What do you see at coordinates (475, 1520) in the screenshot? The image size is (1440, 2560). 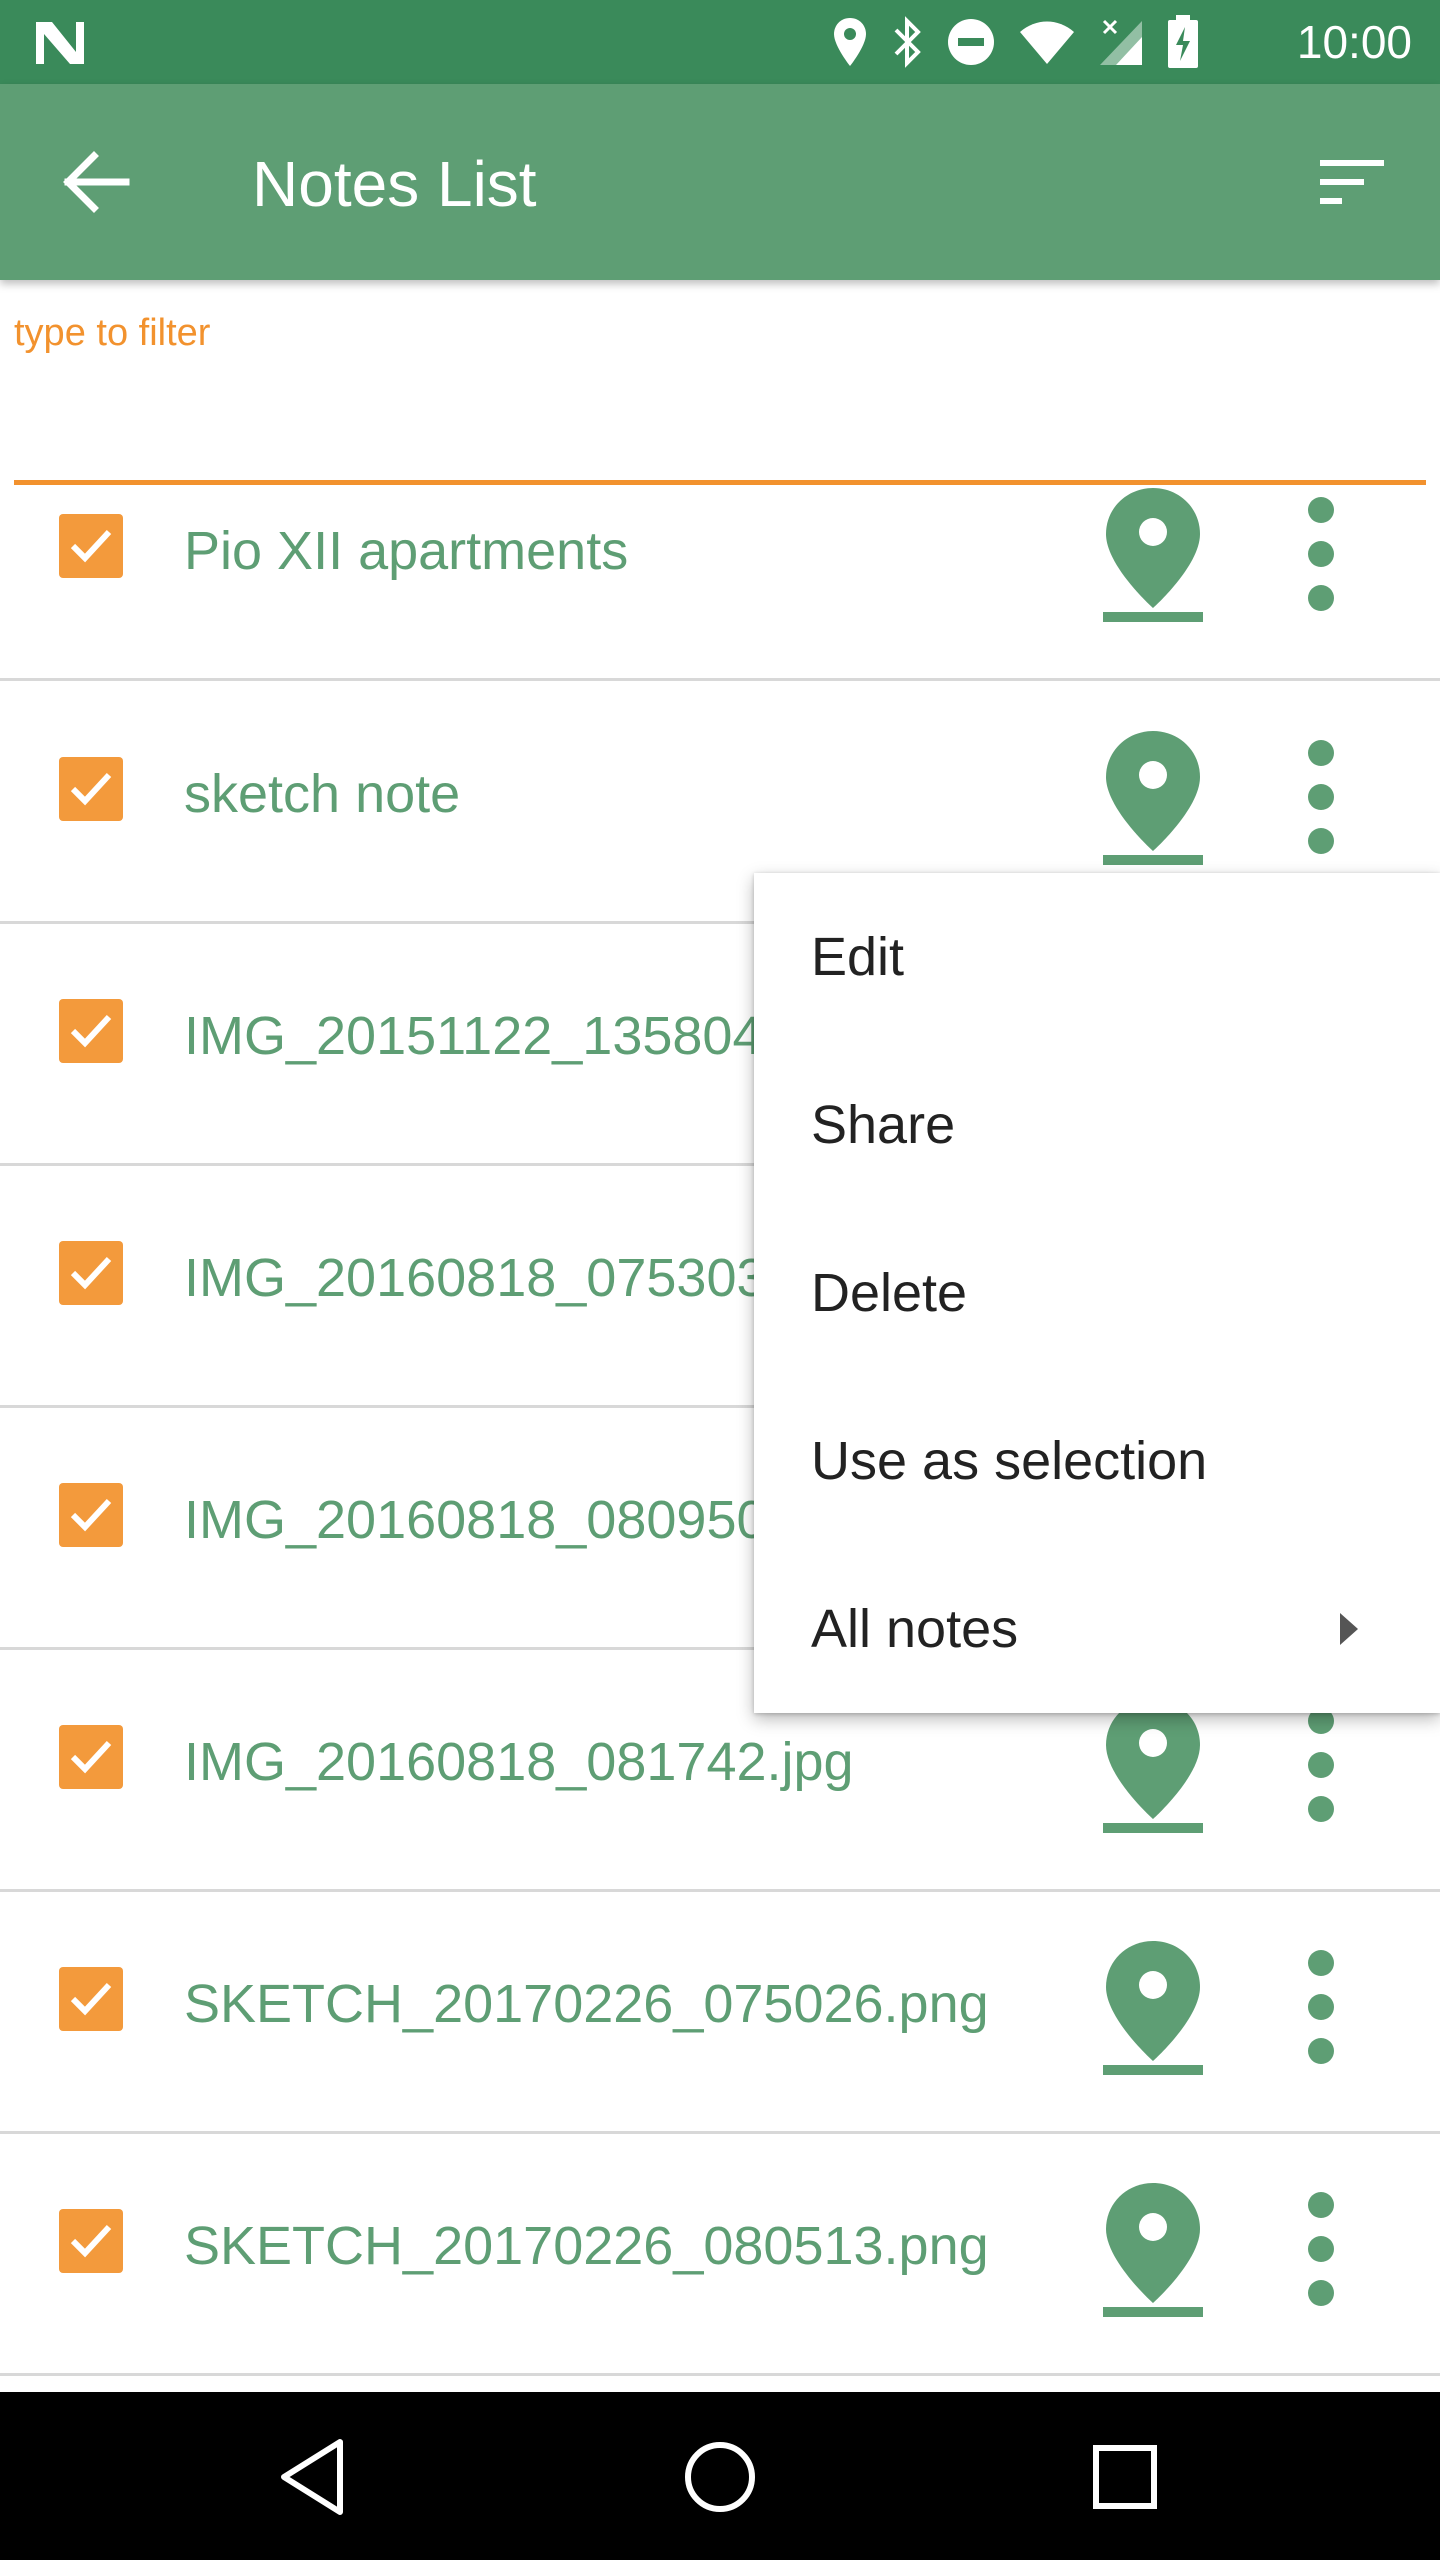 I see `note-title: IMG_20160818_080950` at bounding box center [475, 1520].